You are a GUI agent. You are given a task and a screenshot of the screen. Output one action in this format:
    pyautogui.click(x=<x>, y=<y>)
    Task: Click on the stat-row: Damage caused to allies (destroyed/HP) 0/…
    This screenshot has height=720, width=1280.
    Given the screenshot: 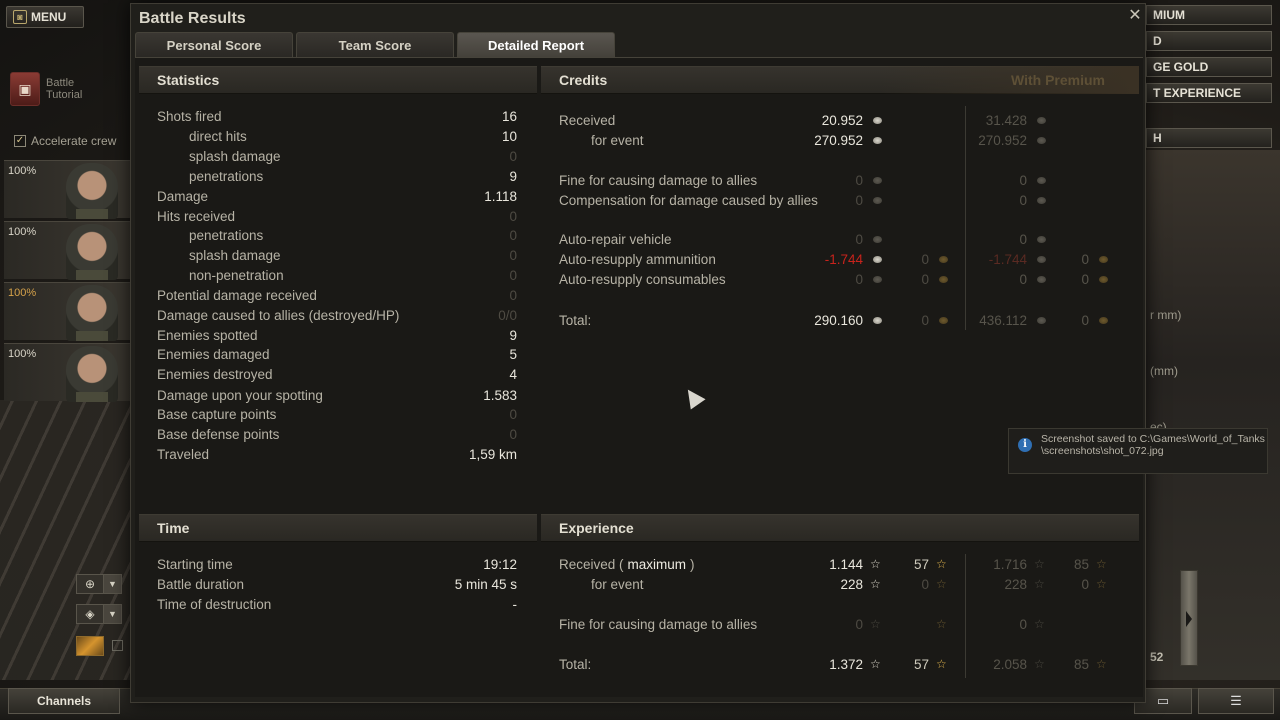 What is the action you would take?
    pyautogui.click(x=337, y=315)
    